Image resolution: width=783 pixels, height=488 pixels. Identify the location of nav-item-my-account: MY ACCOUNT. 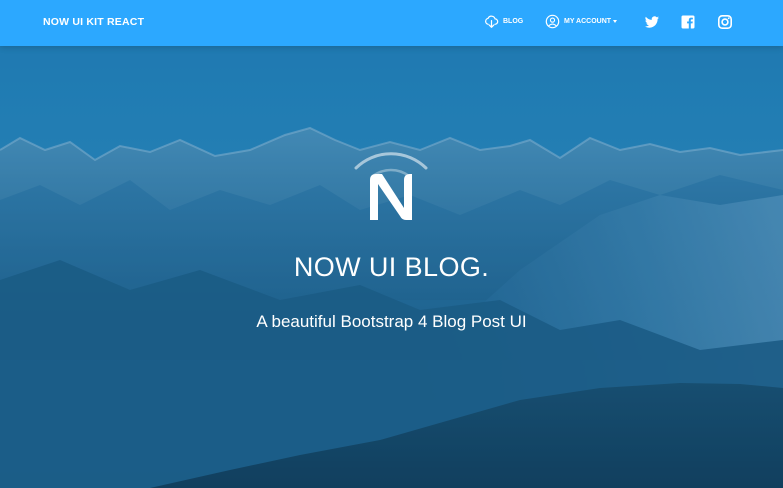
(581, 21).